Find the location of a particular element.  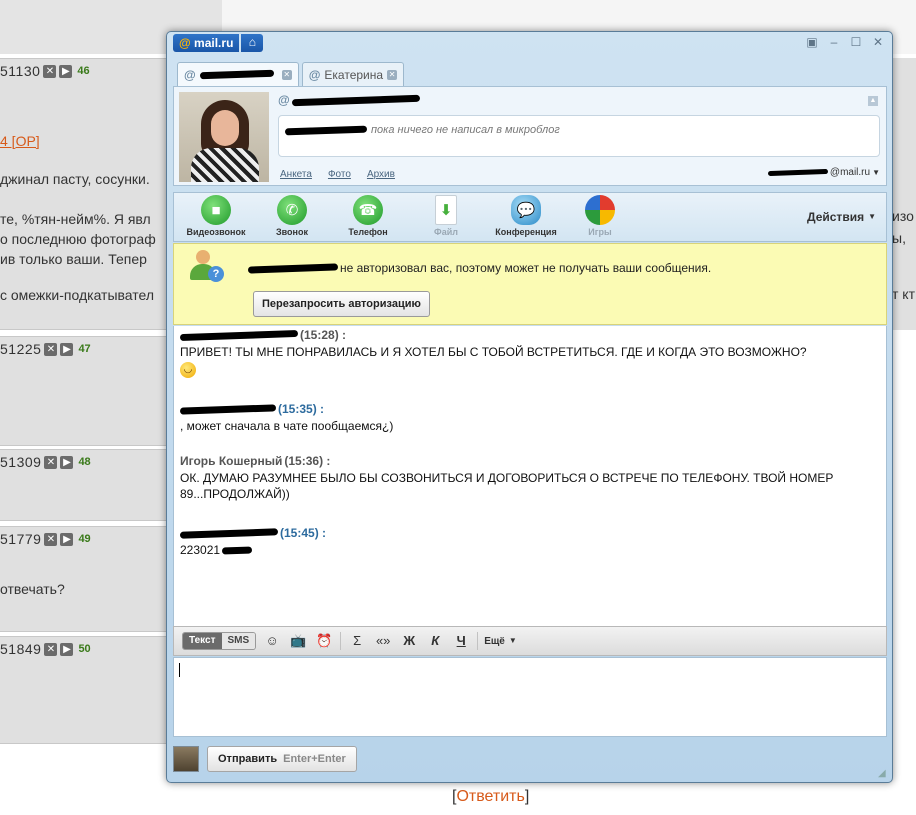

mail-at-icon: @ is located at coordinates (190, 74).